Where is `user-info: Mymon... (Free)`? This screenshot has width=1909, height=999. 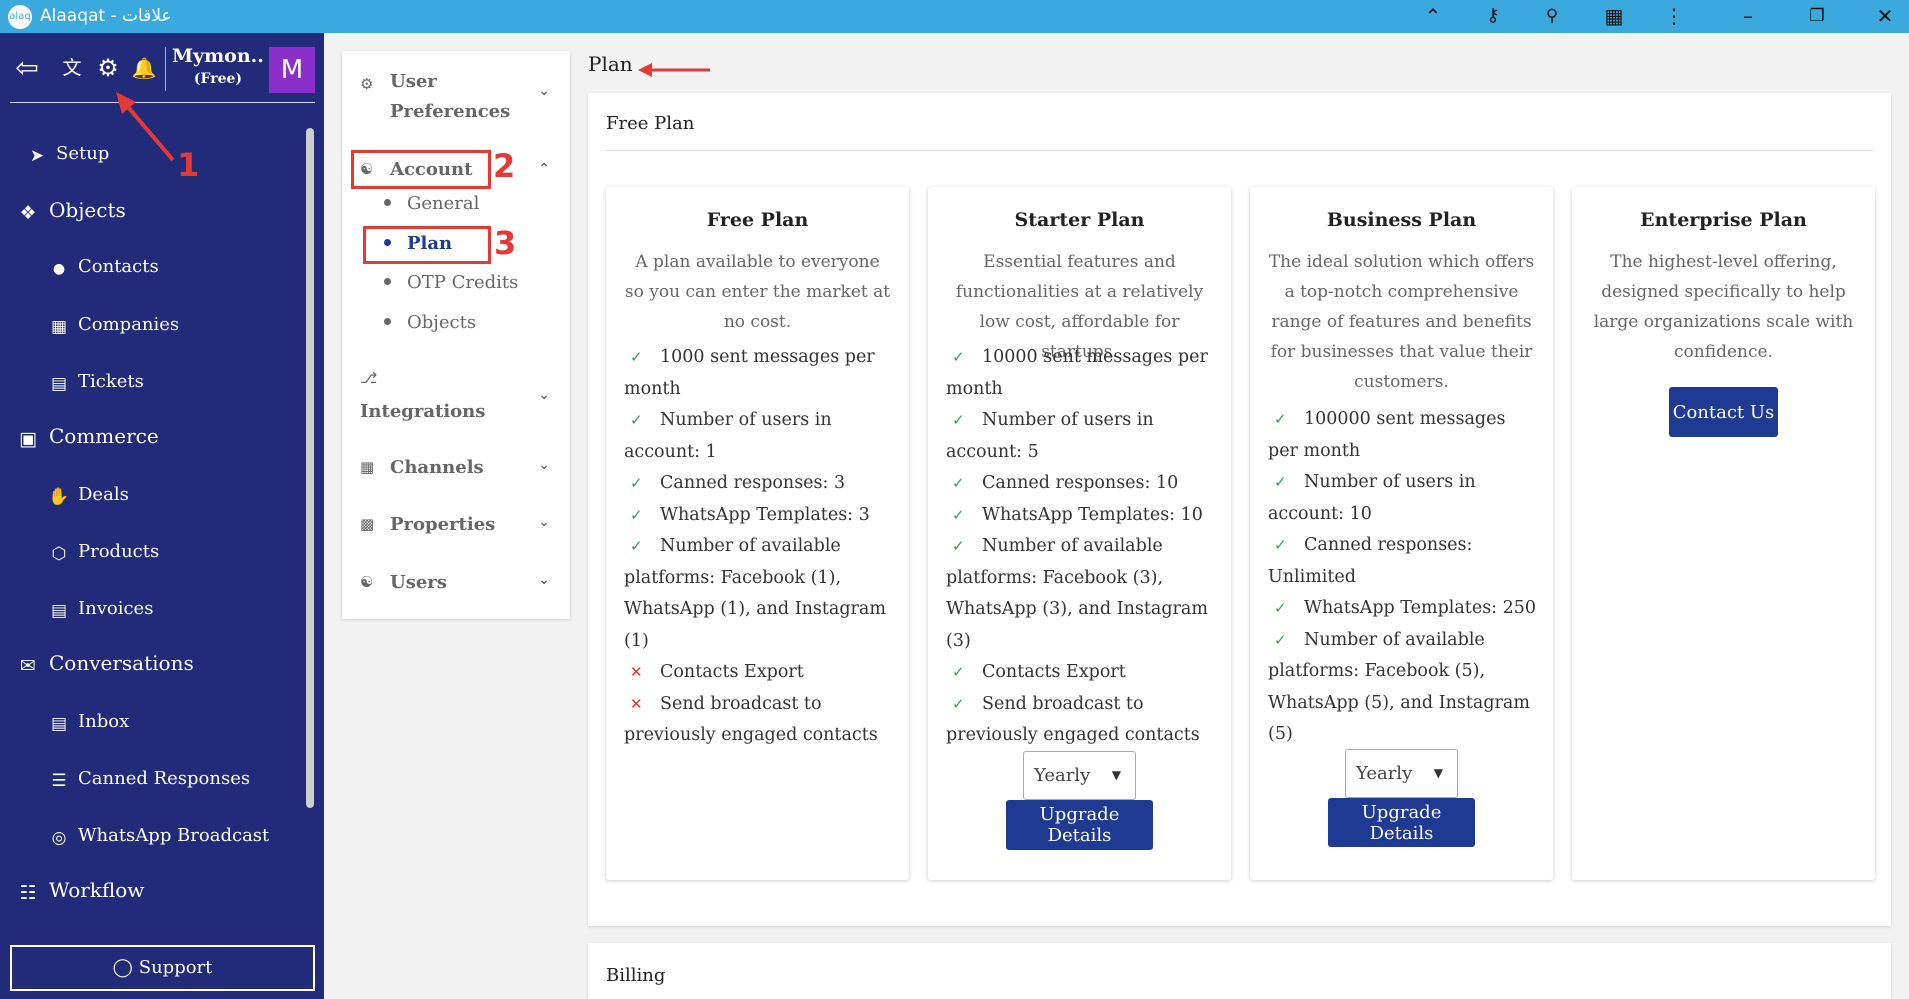 user-info: Mymon... (Free) is located at coordinates (218, 66).